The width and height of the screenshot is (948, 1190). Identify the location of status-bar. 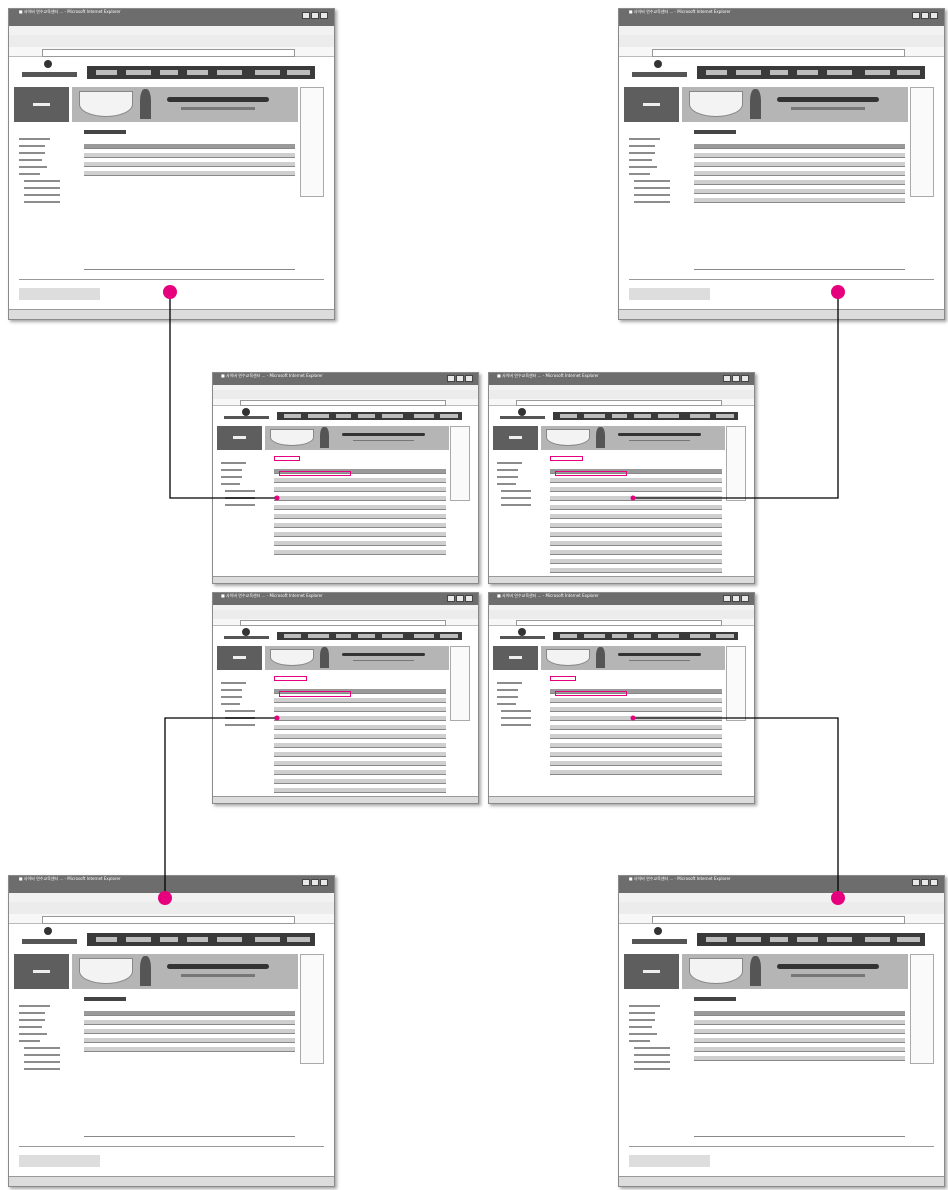
(621, 579).